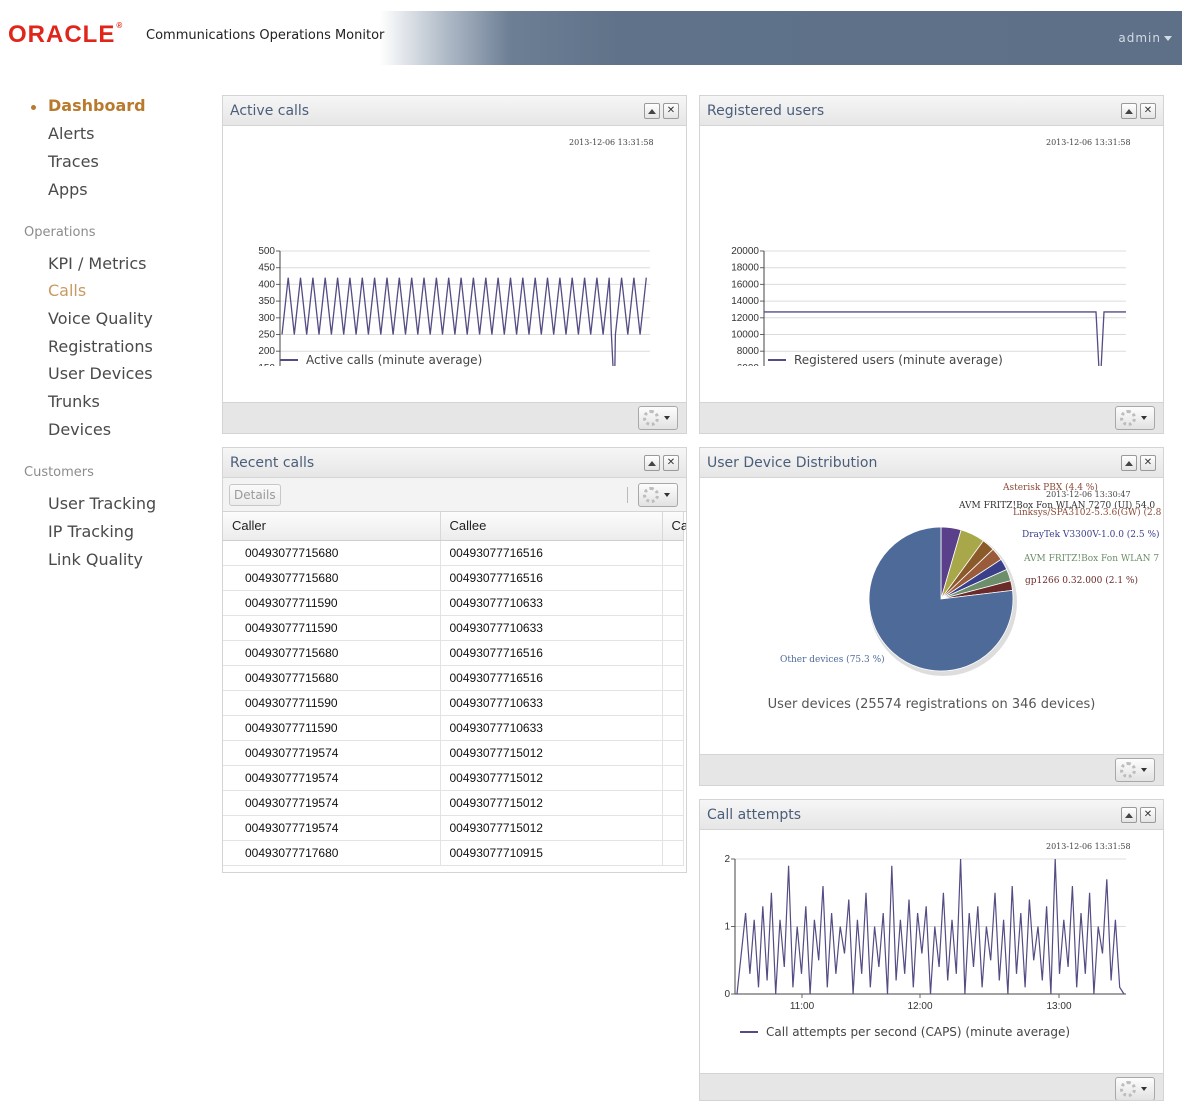  What do you see at coordinates (332, 526) in the screenshot?
I see `column-header-caller: Caller` at bounding box center [332, 526].